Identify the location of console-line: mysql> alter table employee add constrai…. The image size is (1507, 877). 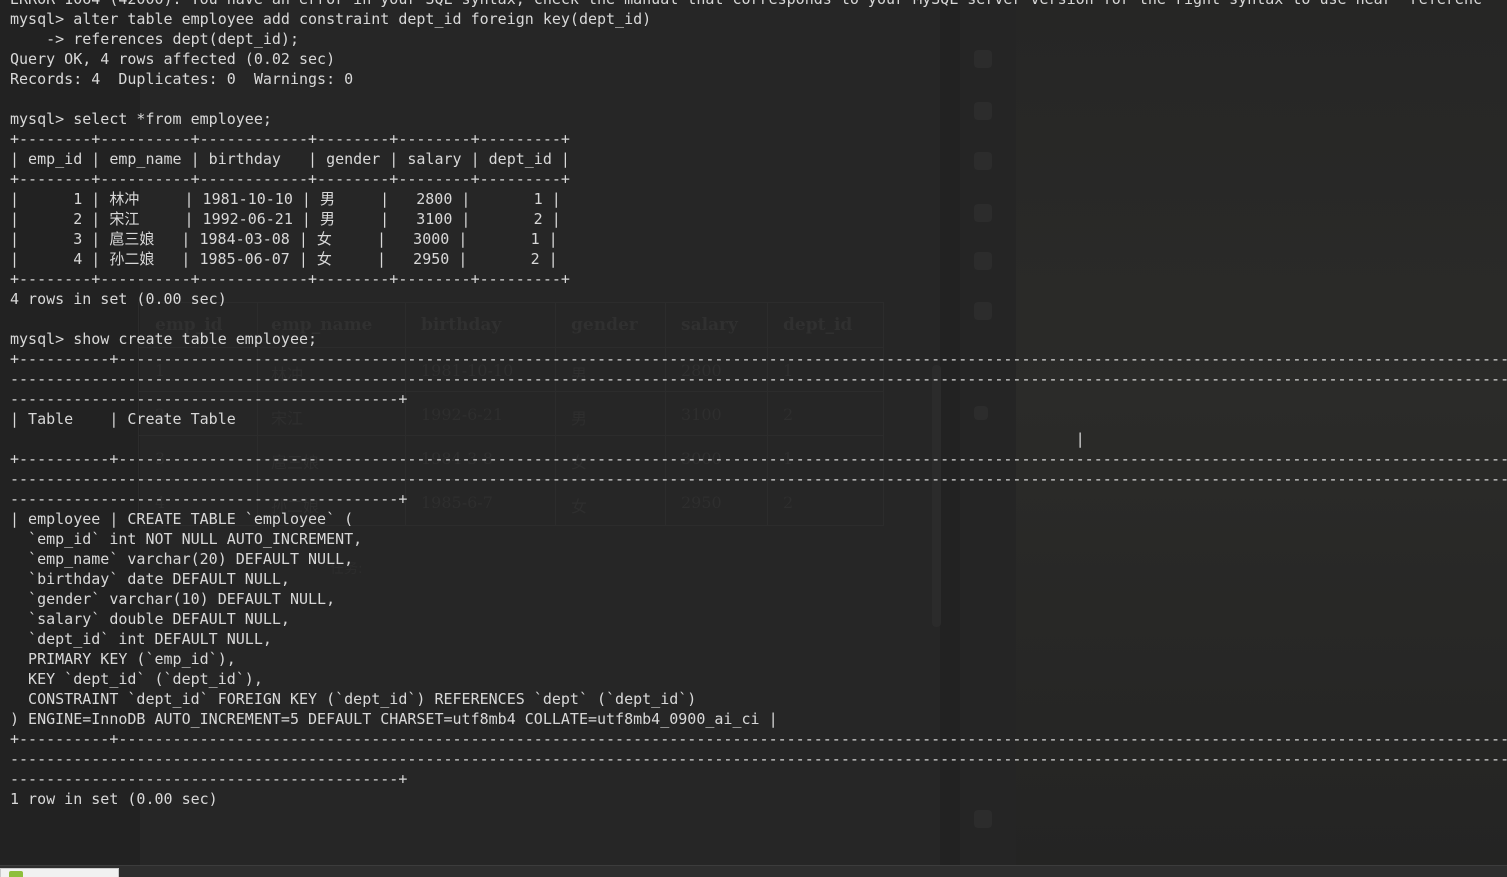
(331, 19).